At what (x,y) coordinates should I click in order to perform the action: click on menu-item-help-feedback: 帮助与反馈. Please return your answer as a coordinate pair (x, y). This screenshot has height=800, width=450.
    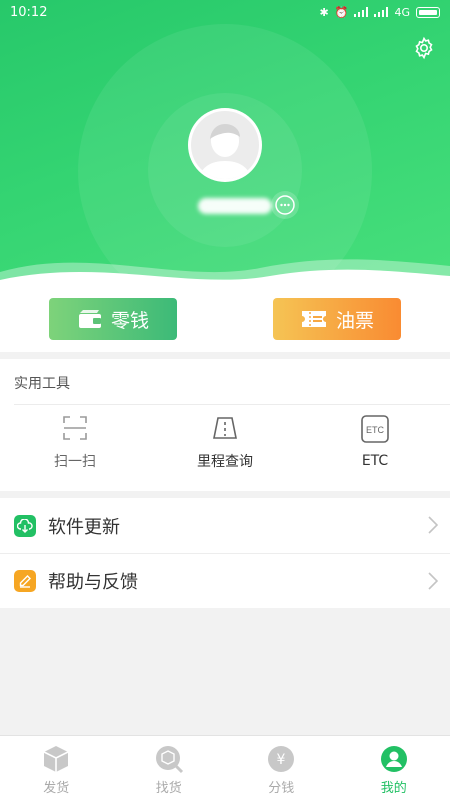
    Looking at the image, I should click on (225, 580).